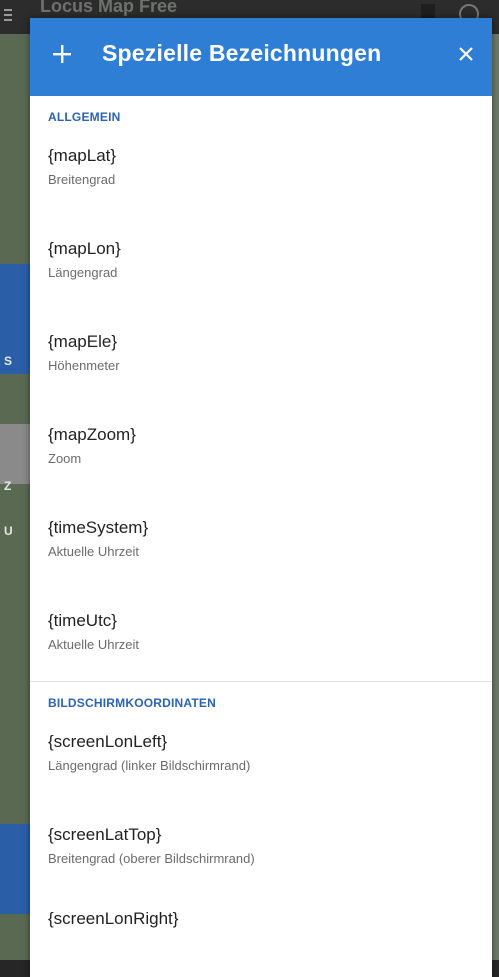 This screenshot has height=977, width=499. What do you see at coordinates (261, 538) in the screenshot?
I see `list-item: {timeSystem} Aktuelle Uhrzeit` at bounding box center [261, 538].